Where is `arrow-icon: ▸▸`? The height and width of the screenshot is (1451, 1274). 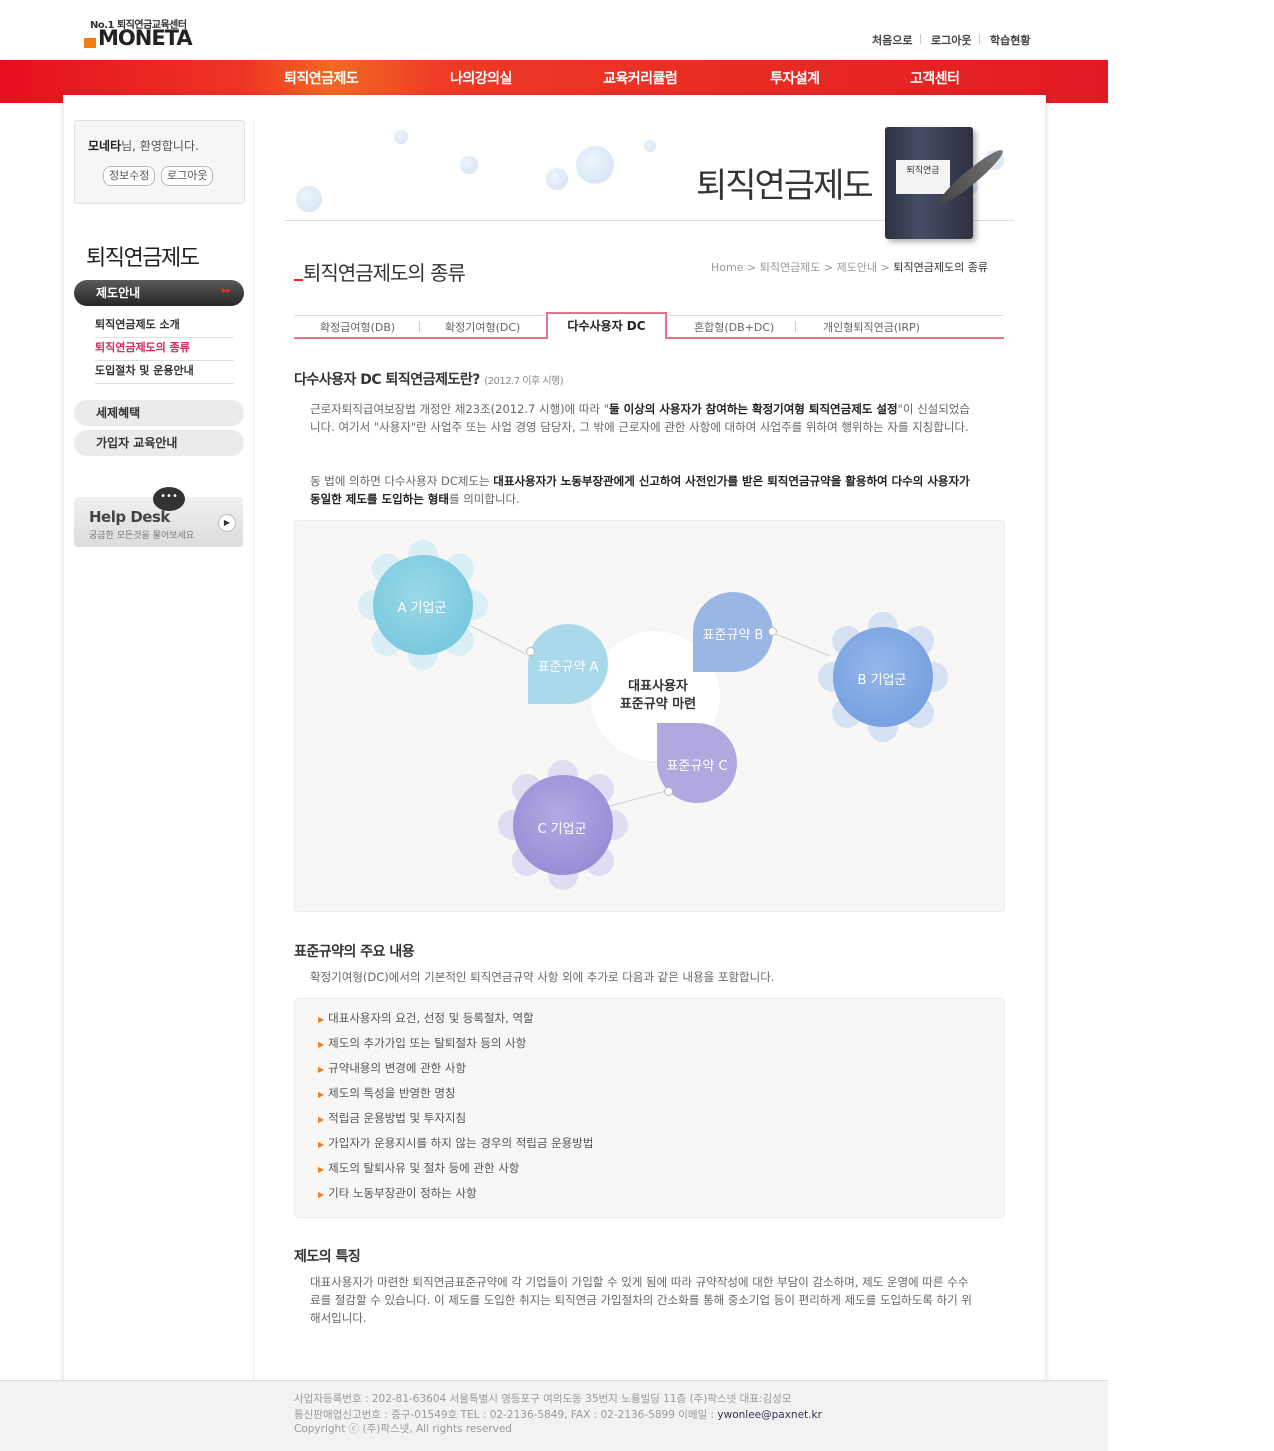 arrow-icon: ▸▸ is located at coordinates (227, 291).